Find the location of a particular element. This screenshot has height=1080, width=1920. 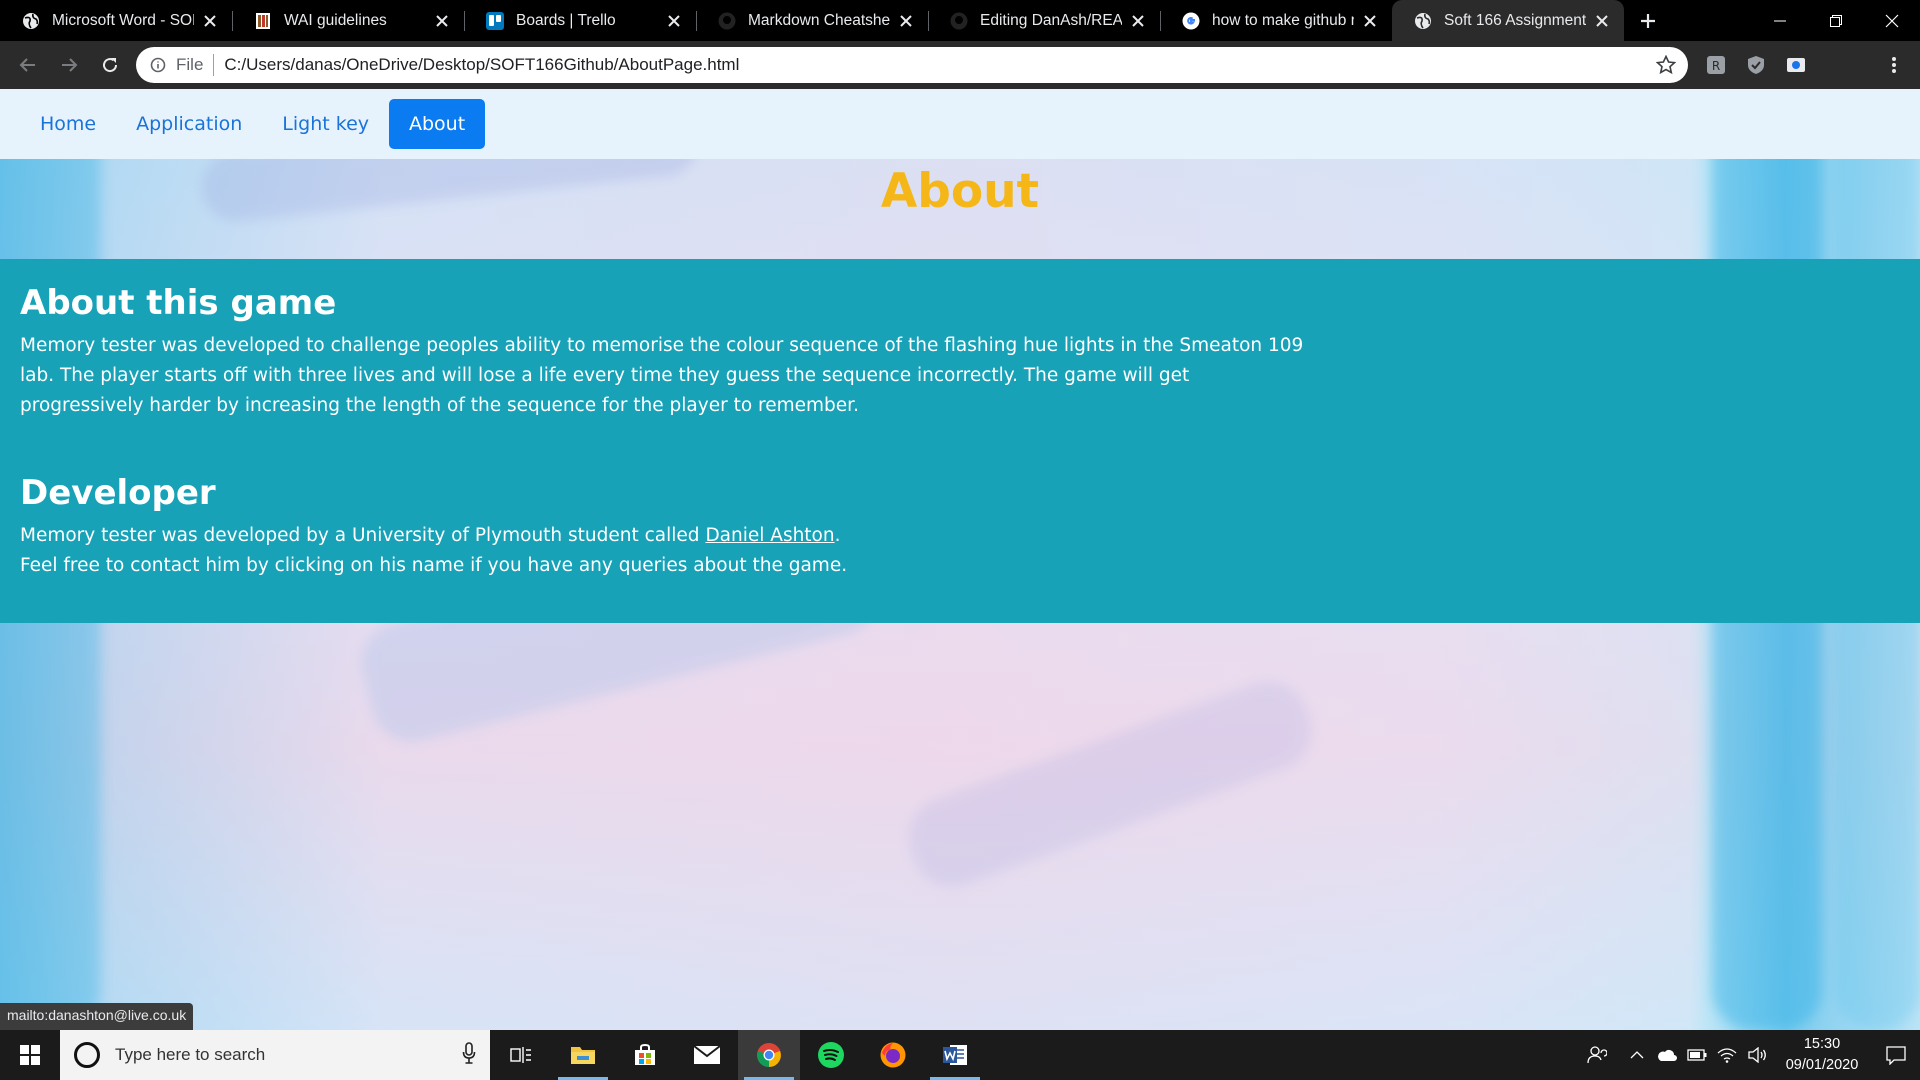

store-button is located at coordinates (645, 1055).